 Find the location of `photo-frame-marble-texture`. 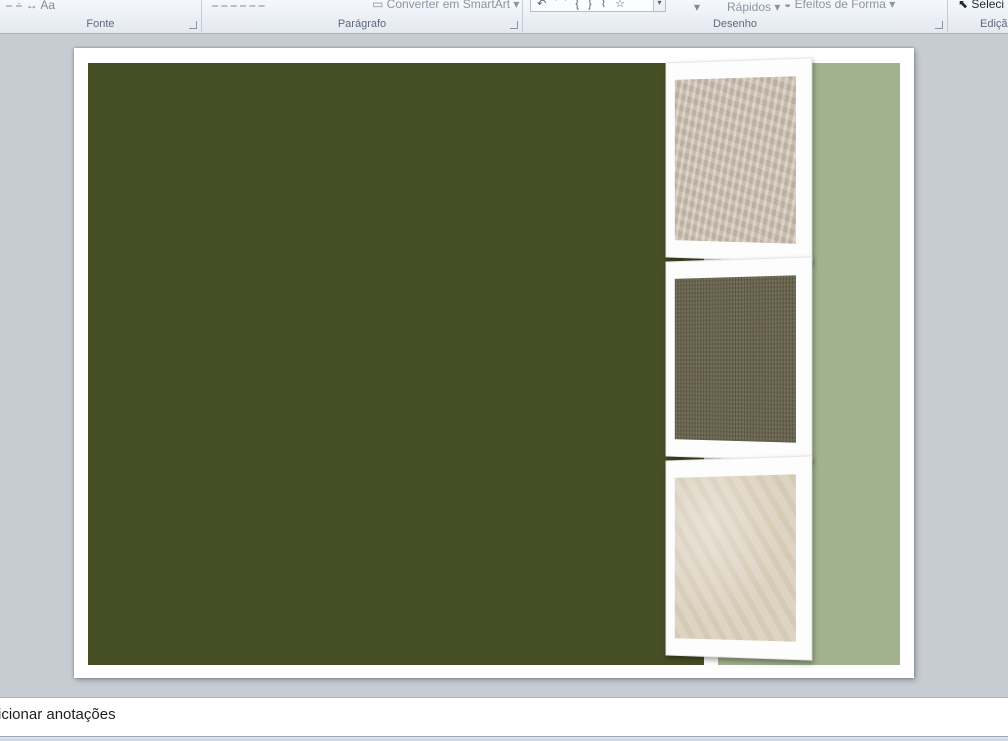

photo-frame-marble-texture is located at coordinates (738, 557).